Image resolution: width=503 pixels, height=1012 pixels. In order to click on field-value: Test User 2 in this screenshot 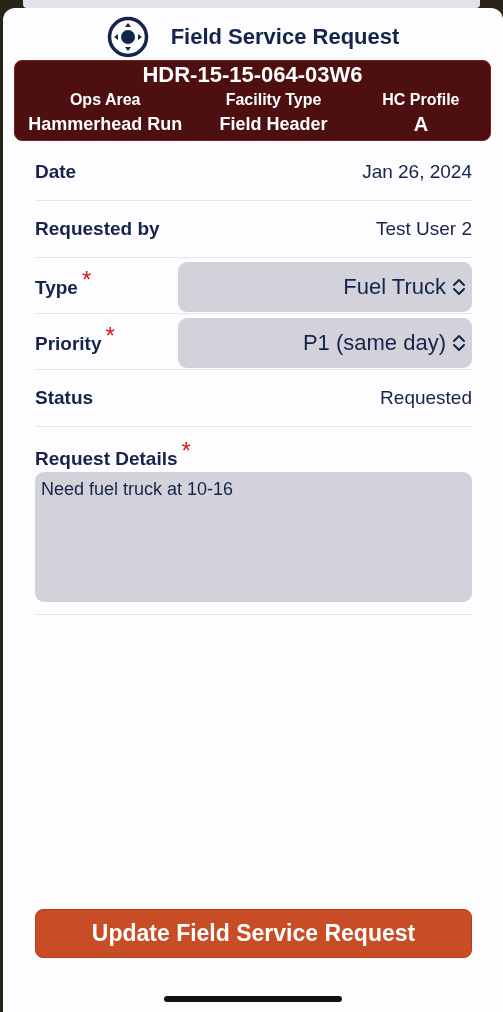, I will do `click(423, 229)`.